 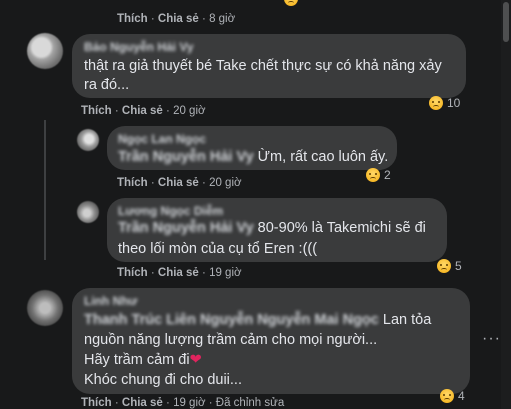 I want to click on reaction-count: 5, so click(x=449, y=266).